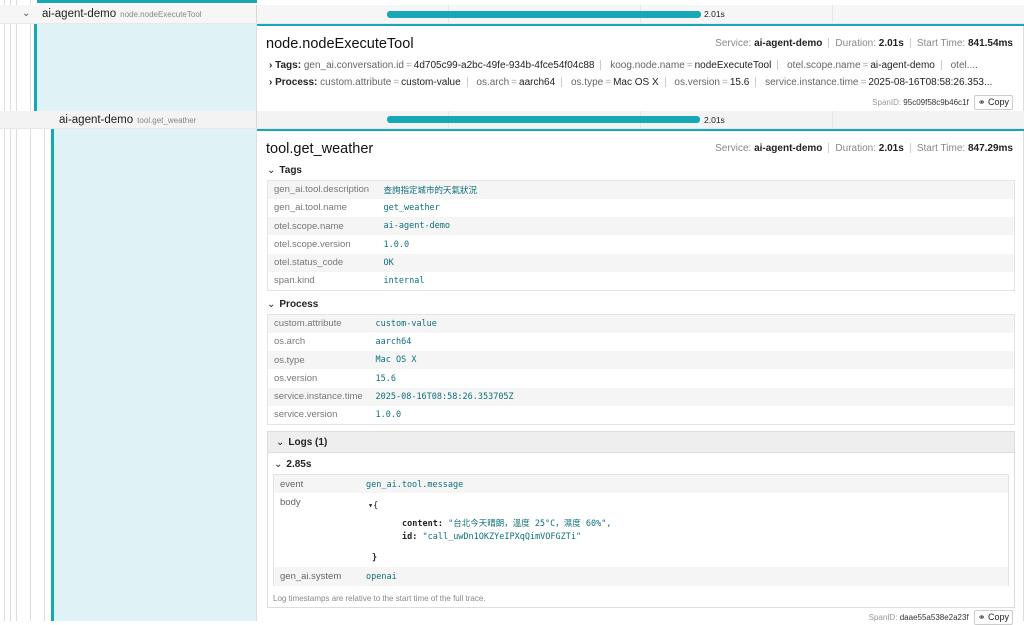 This screenshot has height=625, width=1024. Describe the element at coordinates (393, 341) in the screenshot. I see `process-value: aarch64` at that location.